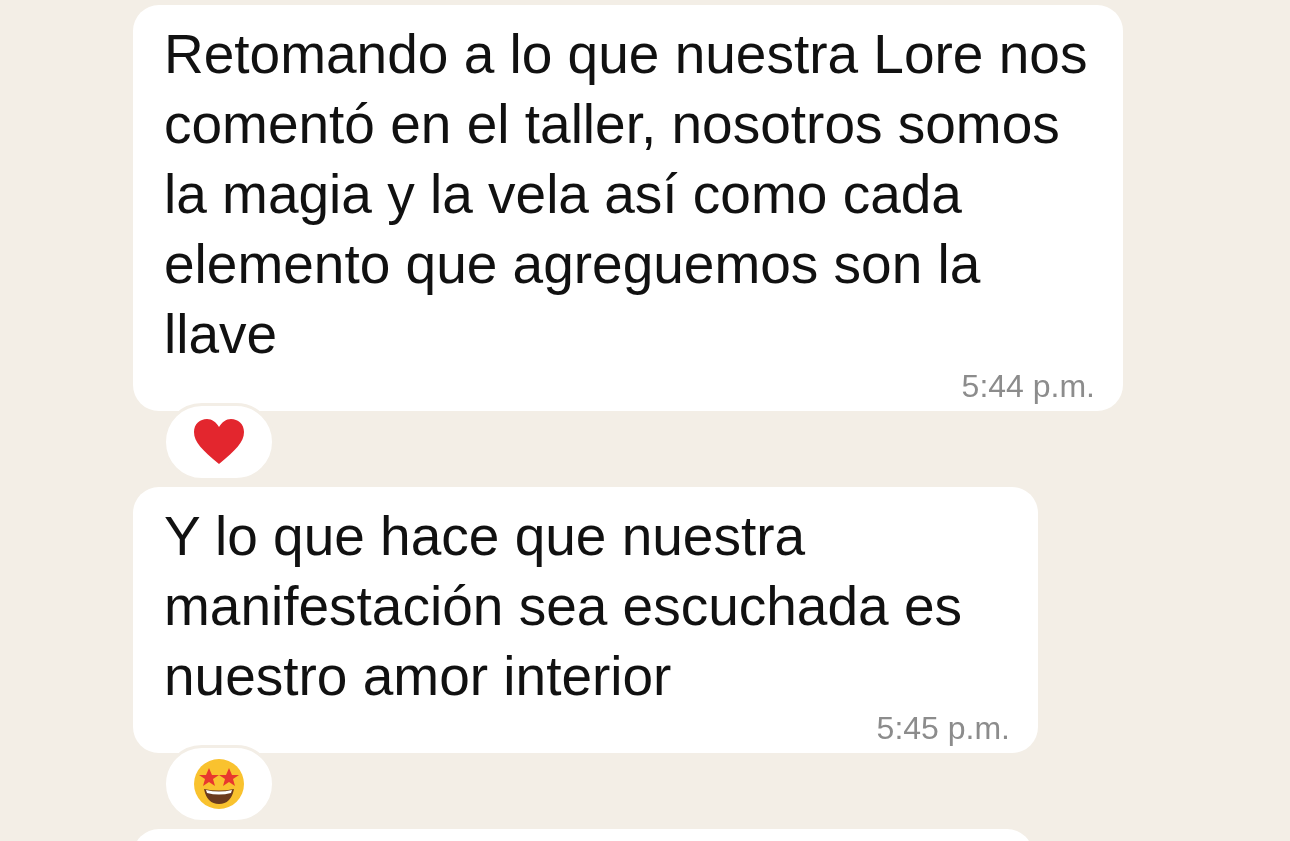 The width and height of the screenshot is (1290, 841). What do you see at coordinates (219, 442) in the screenshot?
I see `heart-icon` at bounding box center [219, 442].